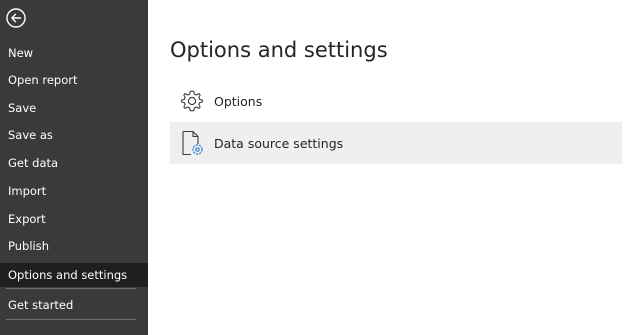  I want to click on sidebar-item-save: Save, so click(74, 108).